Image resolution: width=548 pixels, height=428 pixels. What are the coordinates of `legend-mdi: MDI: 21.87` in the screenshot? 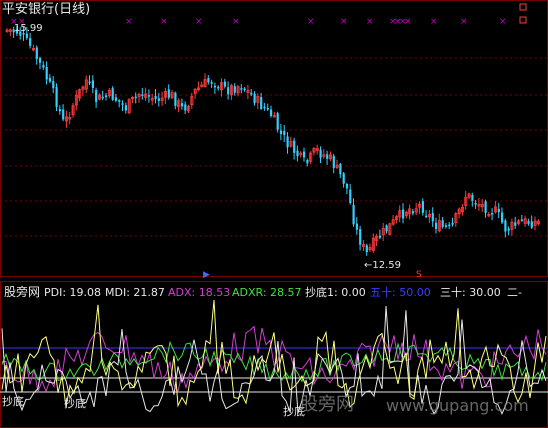 It's located at (135, 292).